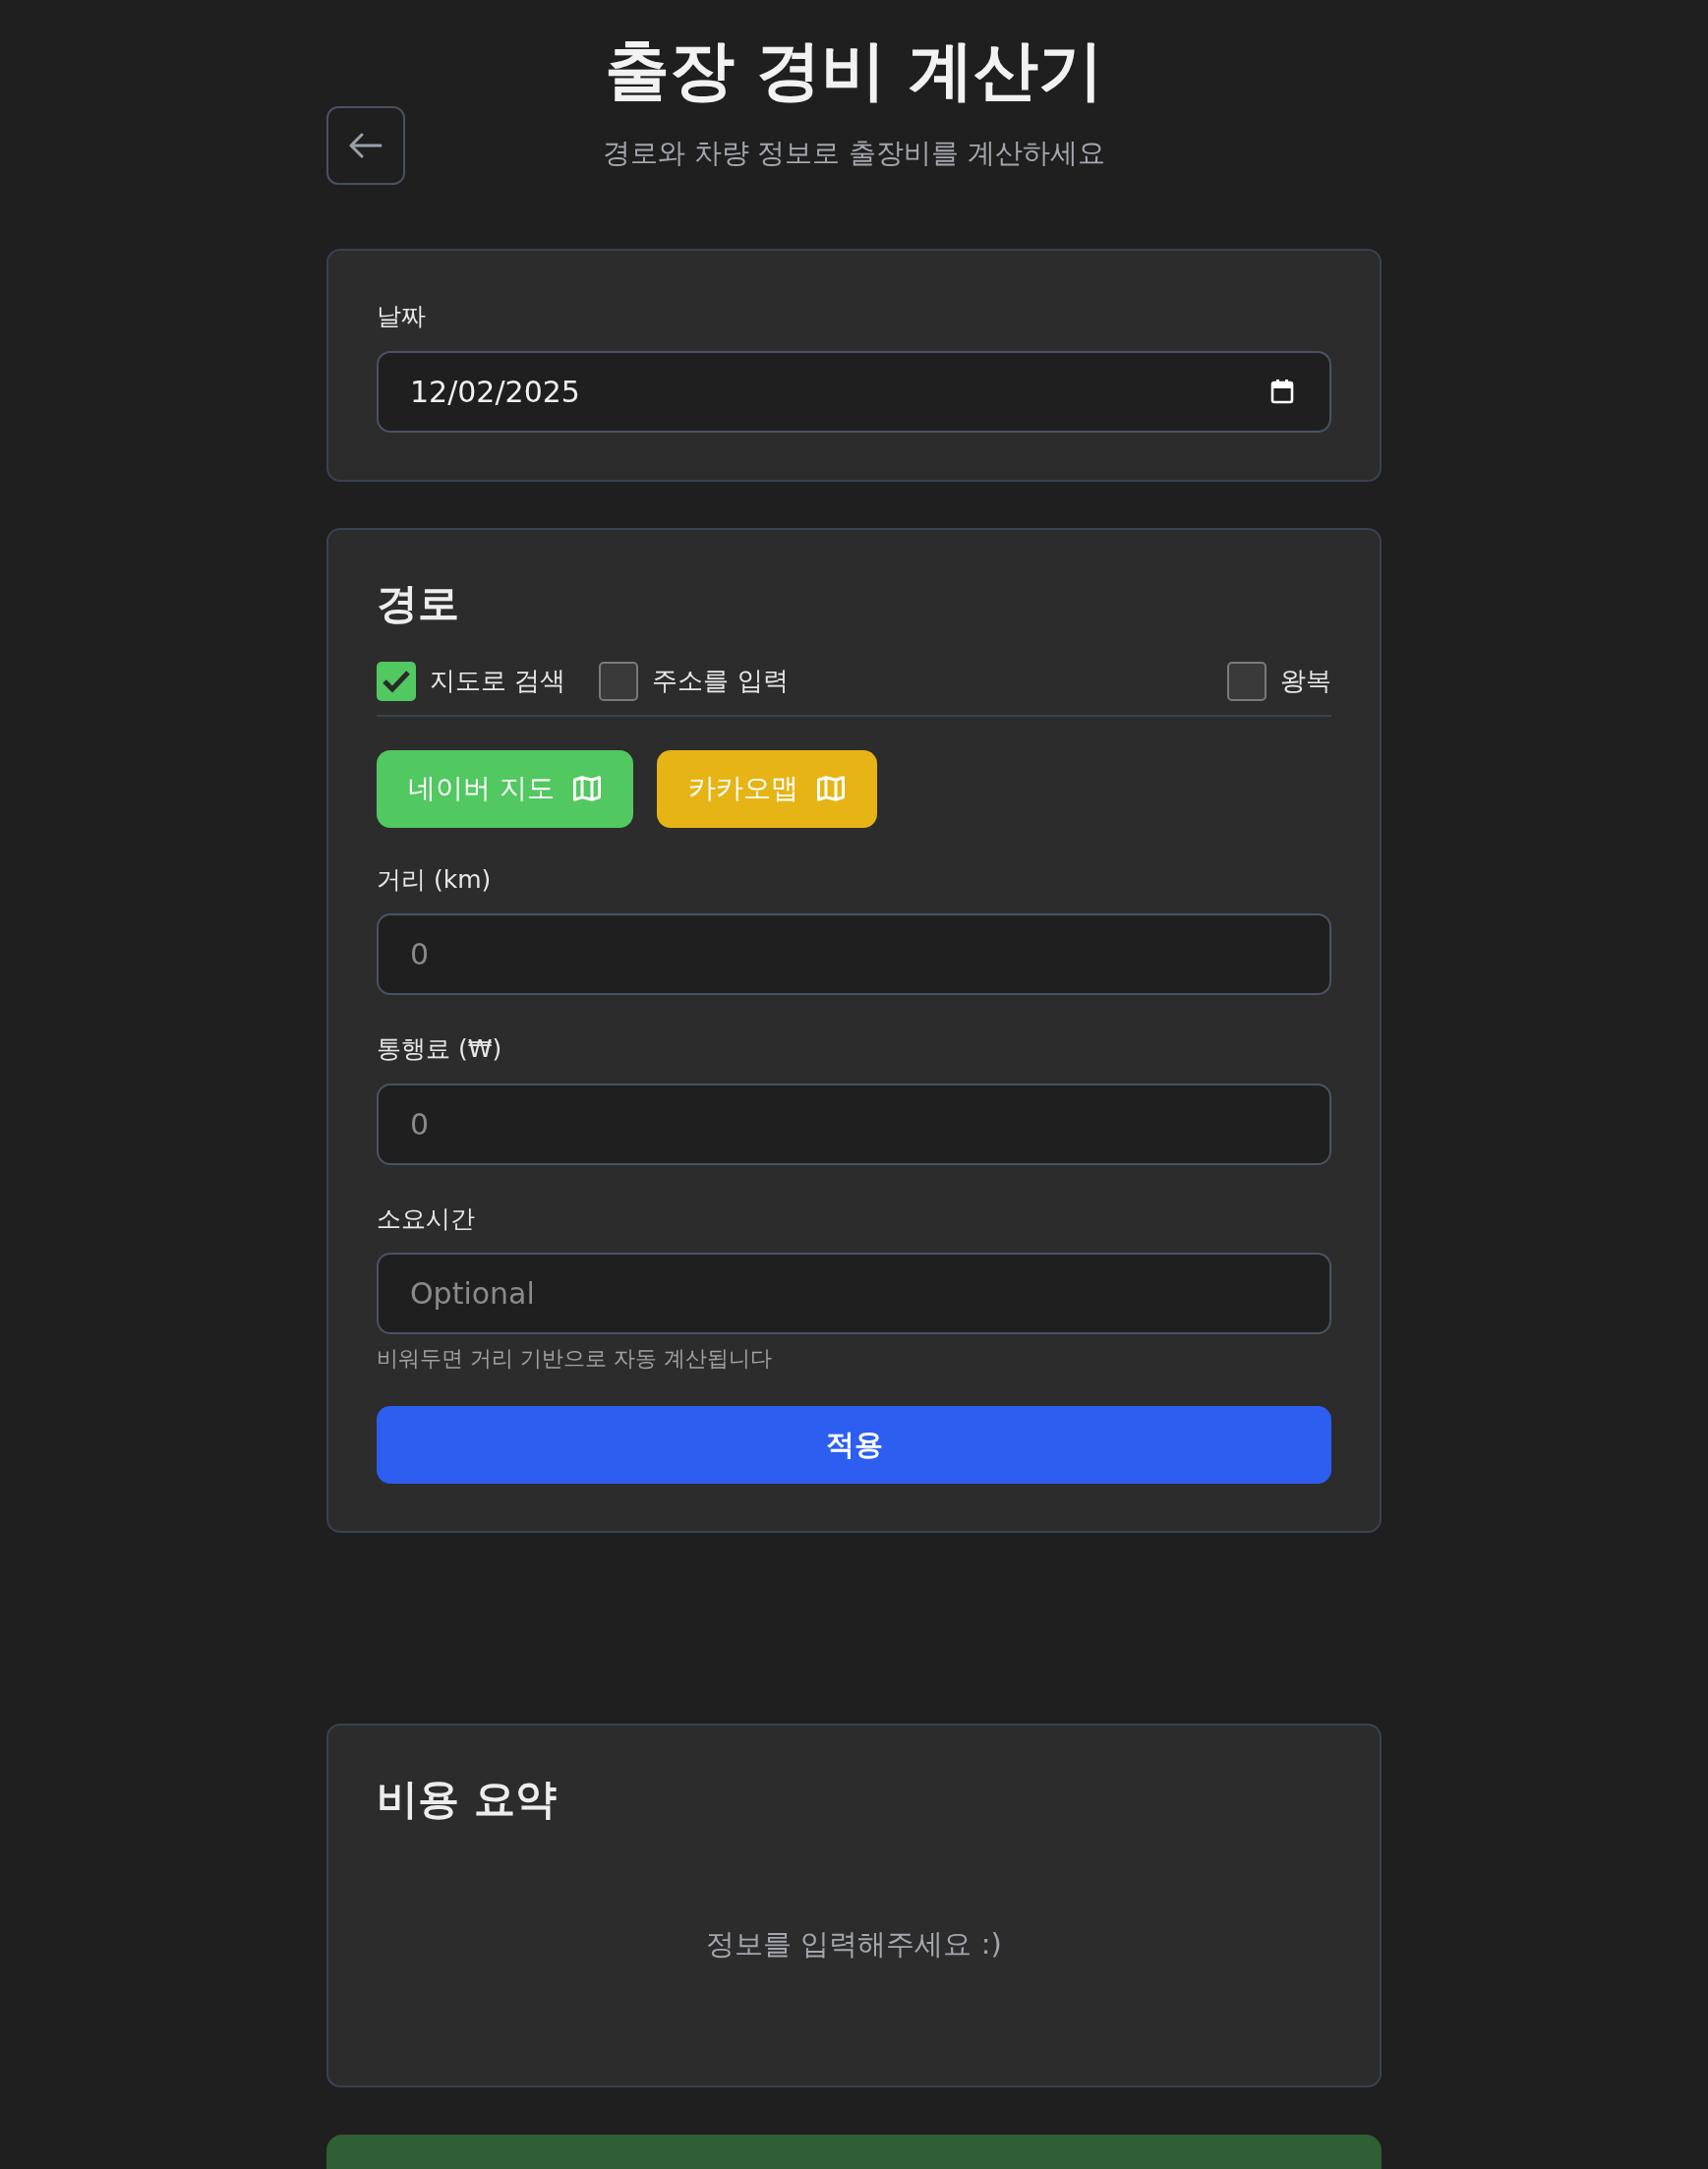  Describe the element at coordinates (854, 1445) in the screenshot. I see `apply-button: 적용` at that location.